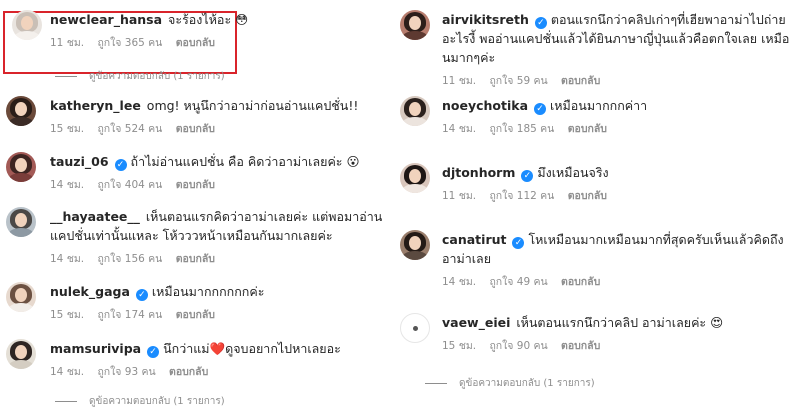  Describe the element at coordinates (521, 196) in the screenshot. I see `comment-likes: ถูกใจ 112 คน` at that location.